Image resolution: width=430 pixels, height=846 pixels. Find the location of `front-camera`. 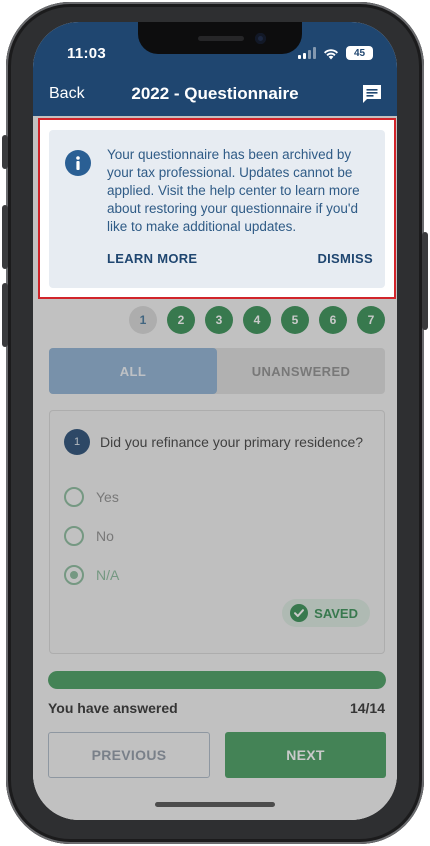

front-camera is located at coordinates (260, 38).